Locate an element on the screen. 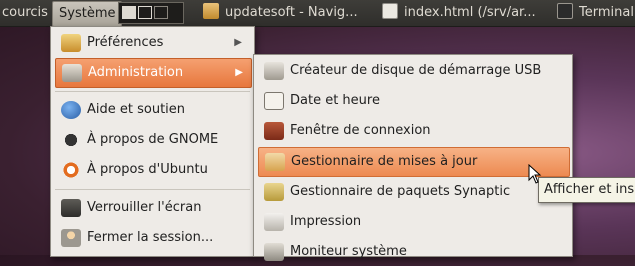  menu-item-system-monitor: Moniteur système is located at coordinates (413, 252).